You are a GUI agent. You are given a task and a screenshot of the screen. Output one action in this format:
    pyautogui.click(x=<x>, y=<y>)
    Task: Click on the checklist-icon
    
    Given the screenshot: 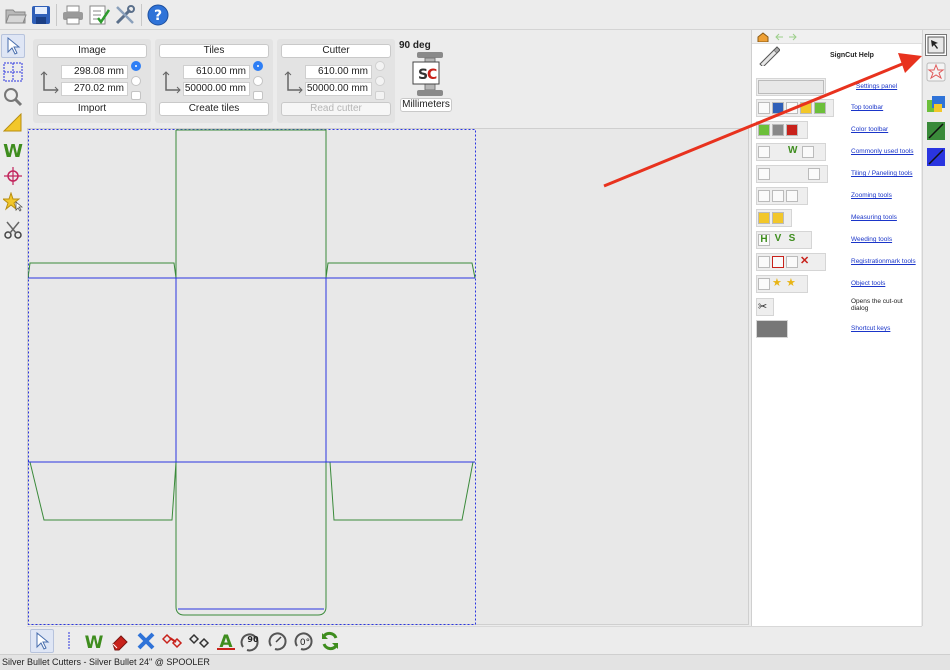 What is the action you would take?
    pyautogui.click(x=99, y=15)
    